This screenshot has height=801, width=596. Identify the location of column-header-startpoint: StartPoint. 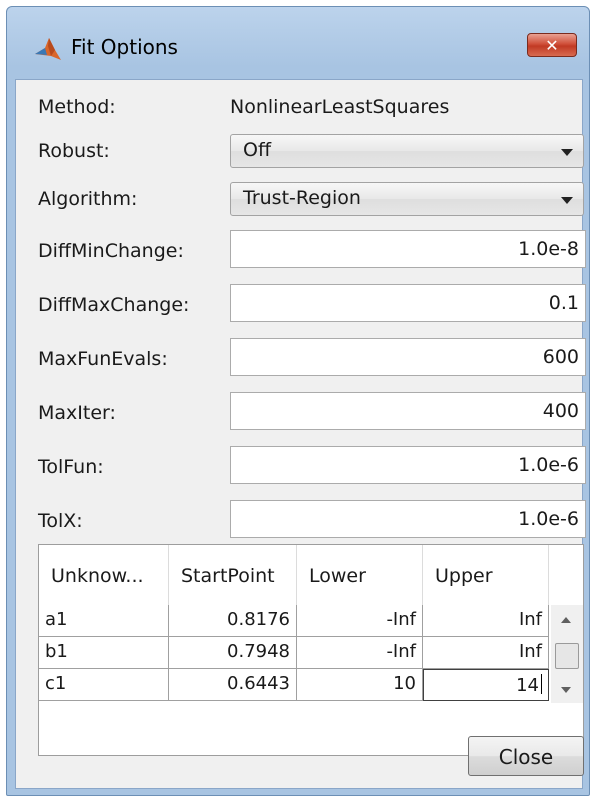
(233, 575).